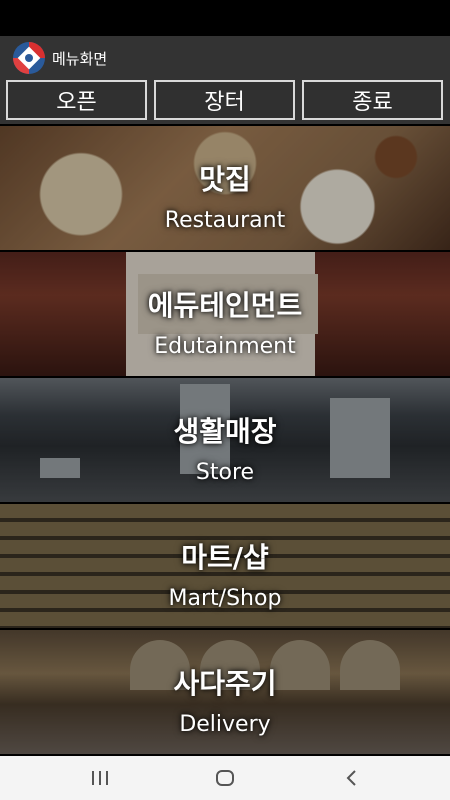  I want to click on system-navigation-bar, so click(225, 778).